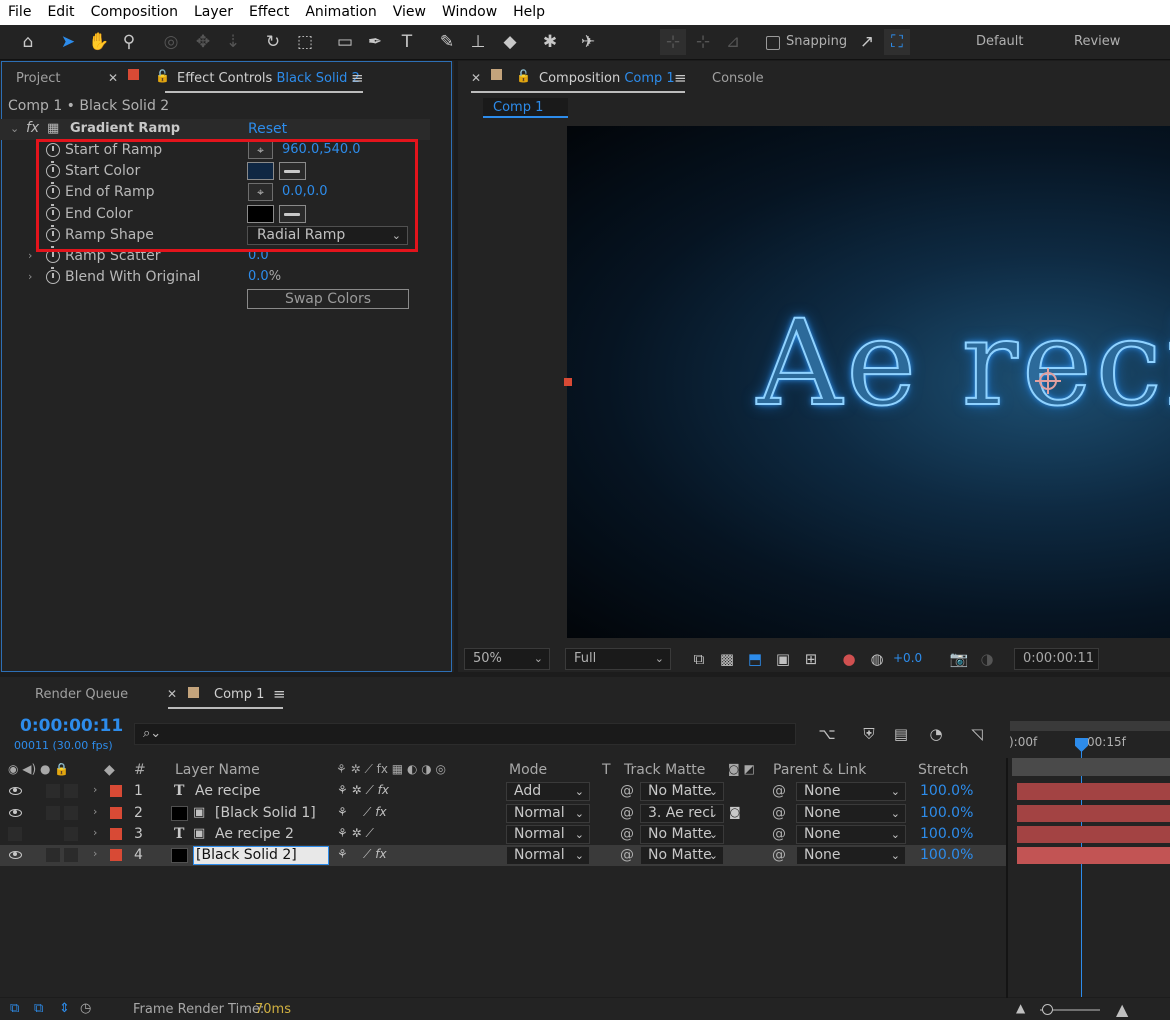 The image size is (1170, 1020). I want to click on blend-number: 0.0, so click(258, 276).